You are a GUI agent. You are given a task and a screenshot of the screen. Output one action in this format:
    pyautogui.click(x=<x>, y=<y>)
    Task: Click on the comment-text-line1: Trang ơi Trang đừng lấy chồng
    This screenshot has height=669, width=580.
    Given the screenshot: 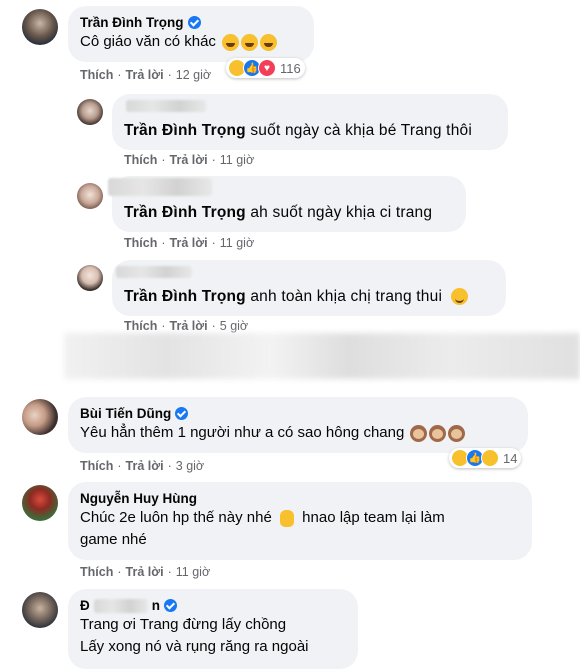 What is the action you would take?
    pyautogui.click(x=183, y=624)
    